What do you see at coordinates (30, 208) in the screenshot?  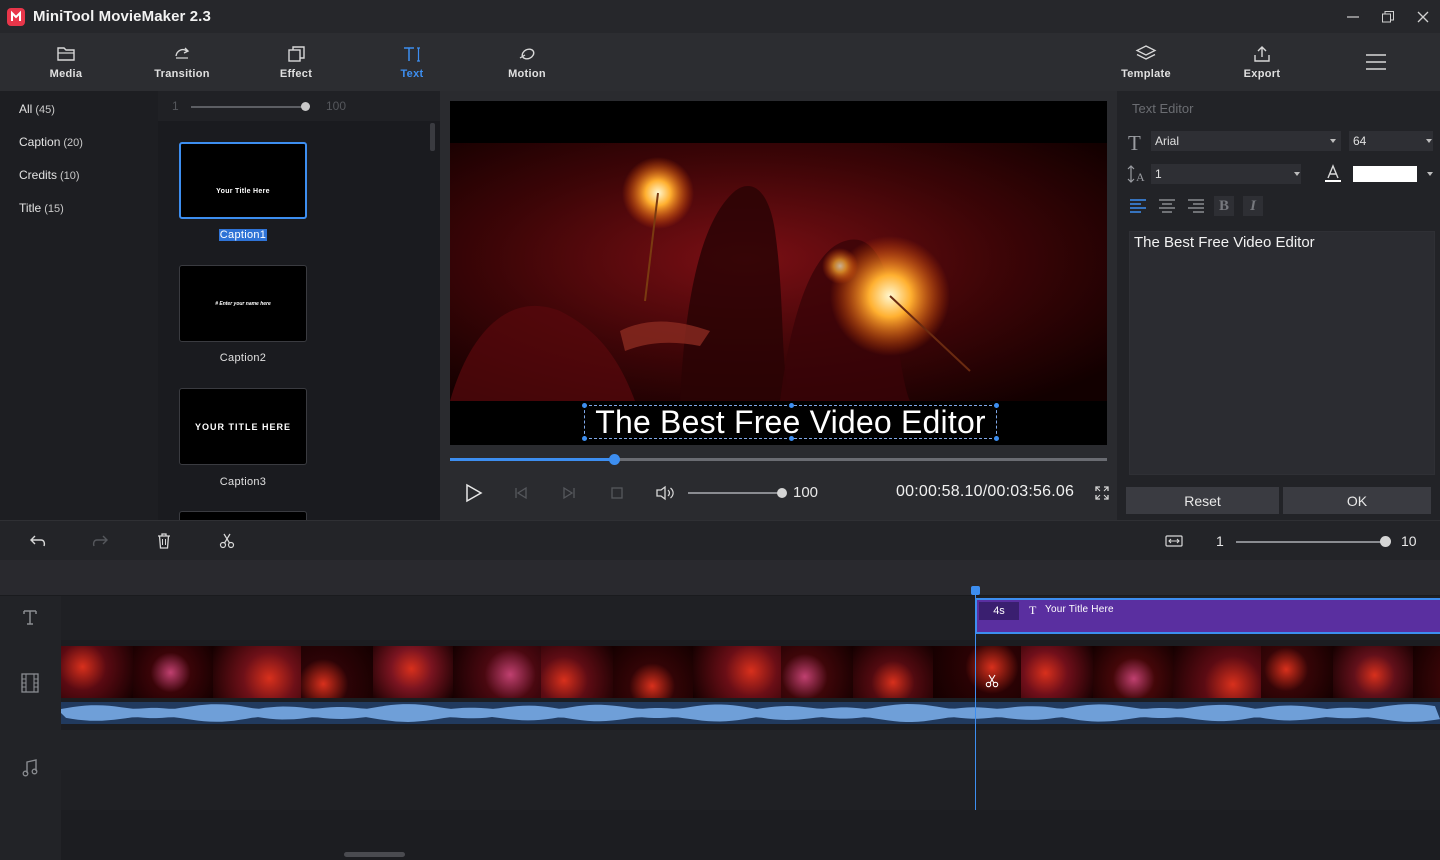 I see `category-name: Title` at bounding box center [30, 208].